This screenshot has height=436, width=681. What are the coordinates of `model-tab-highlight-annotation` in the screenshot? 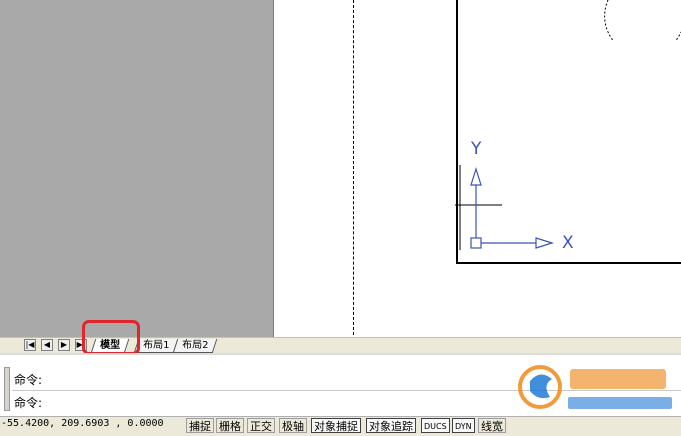 It's located at (111, 337).